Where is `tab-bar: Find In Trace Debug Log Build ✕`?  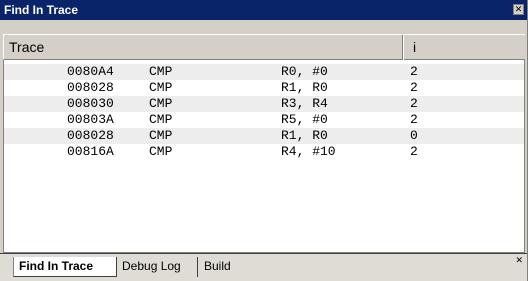 tab-bar: Find In Trace Debug Log Build ✕ is located at coordinates (263, 267).